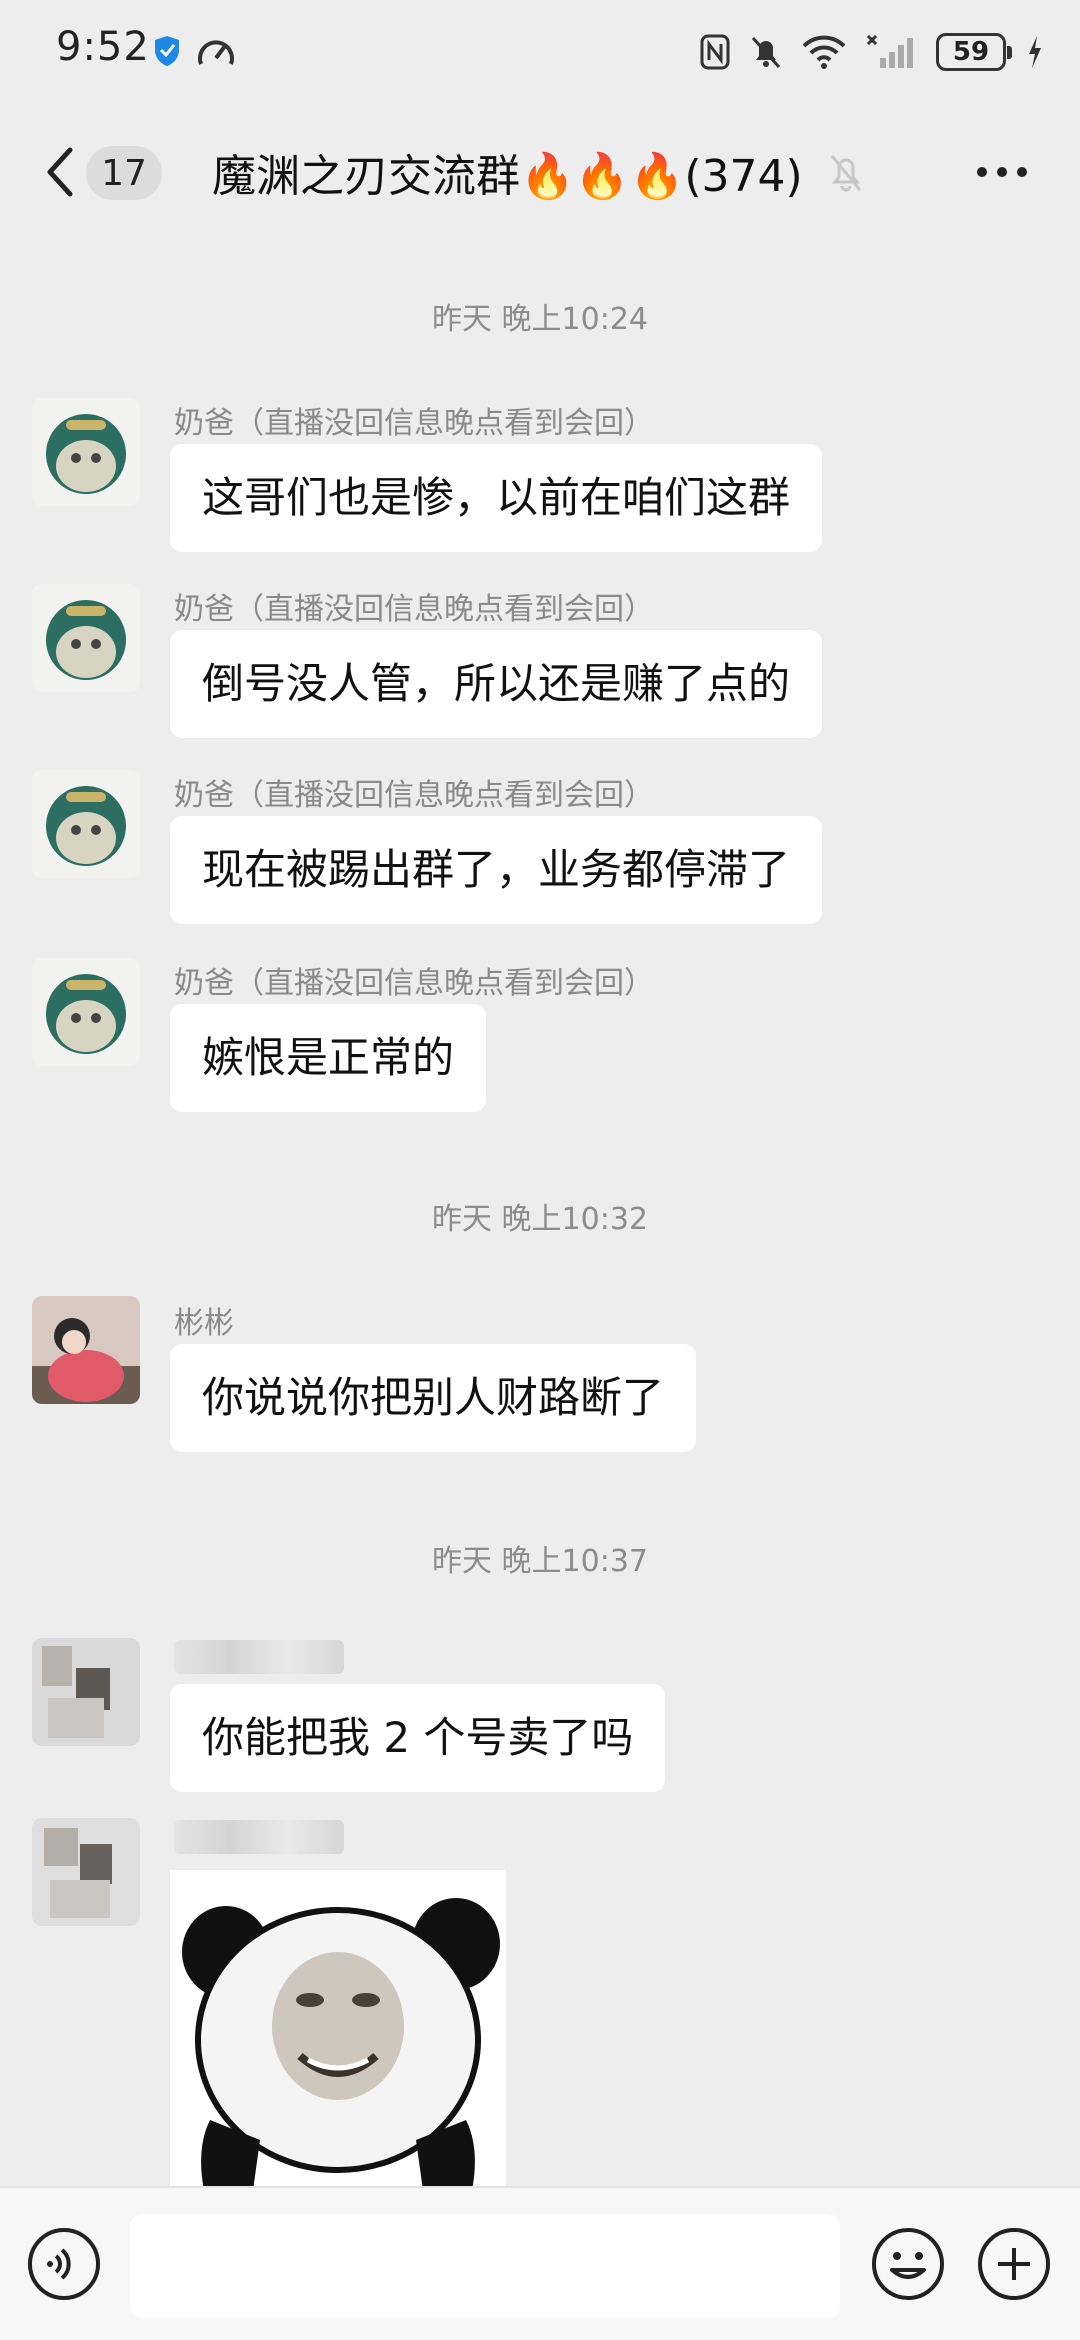 The height and width of the screenshot is (2340, 1080). I want to click on status-time: 9:52, so click(103, 47).